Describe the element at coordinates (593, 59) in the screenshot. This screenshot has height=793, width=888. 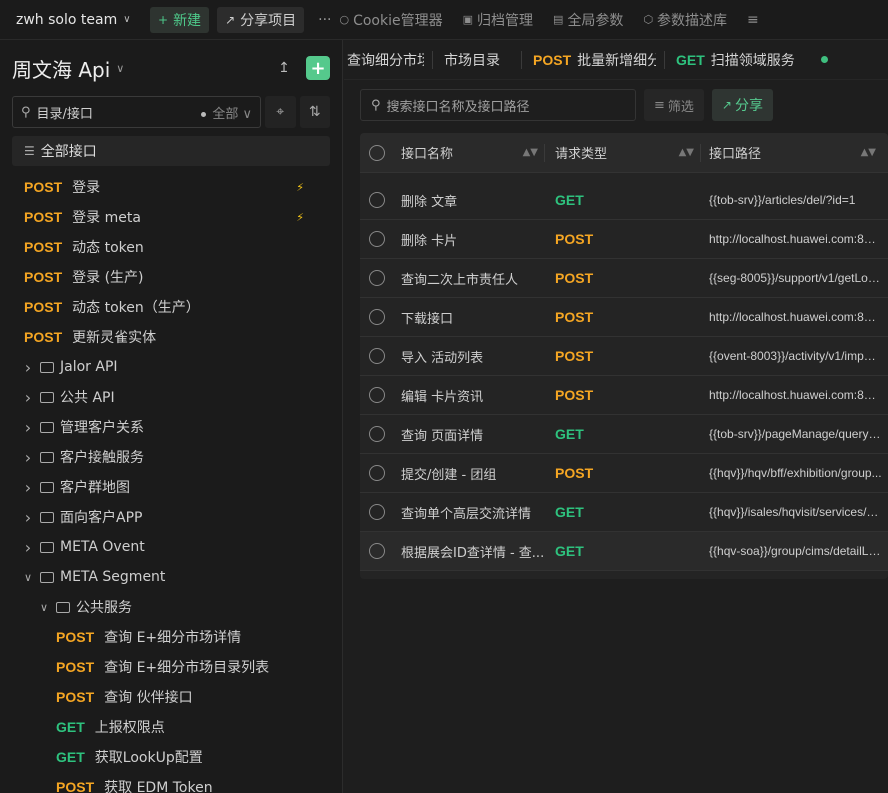
I see `tab-item: POST 批量新增细分` at that location.